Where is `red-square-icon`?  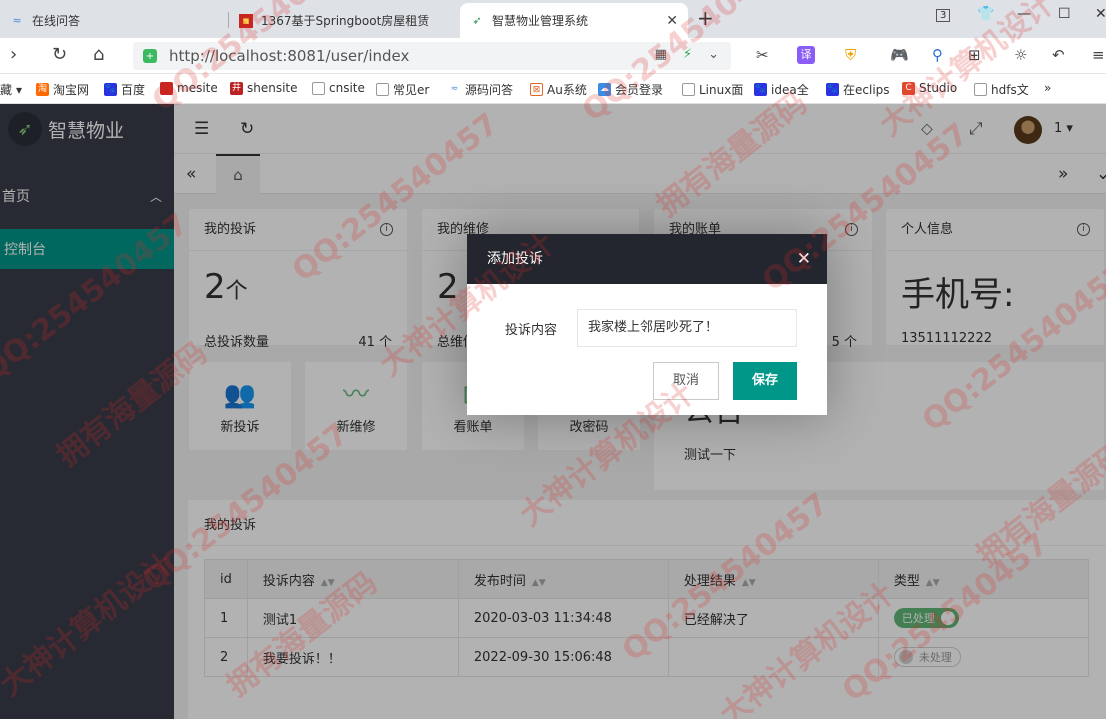 red-square-icon is located at coordinates (166, 88).